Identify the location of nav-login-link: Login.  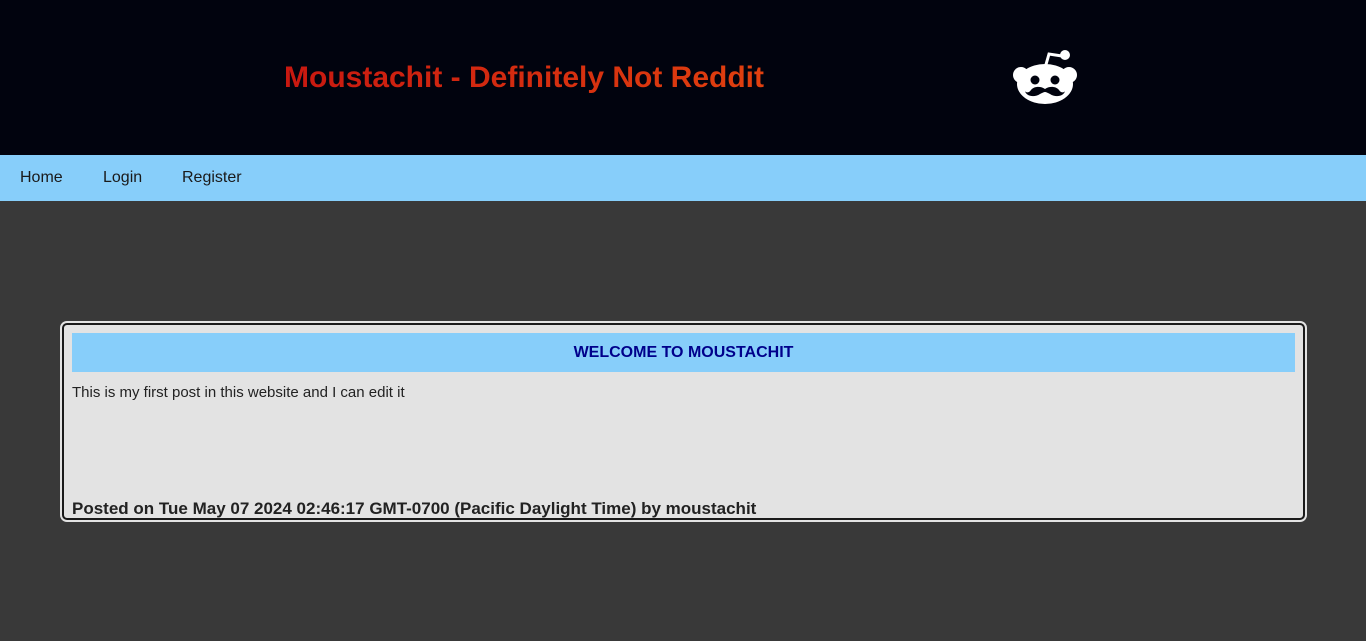
(122, 178).